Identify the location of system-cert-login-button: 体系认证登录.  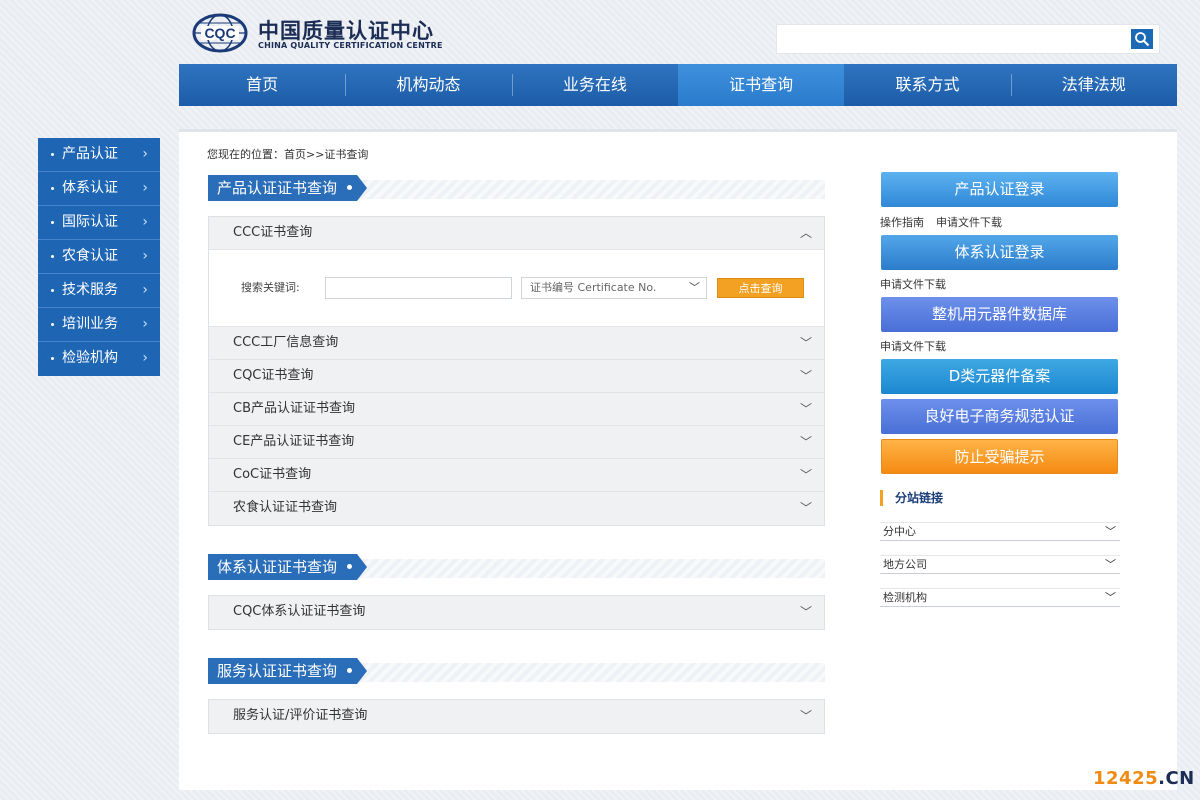
(999, 252).